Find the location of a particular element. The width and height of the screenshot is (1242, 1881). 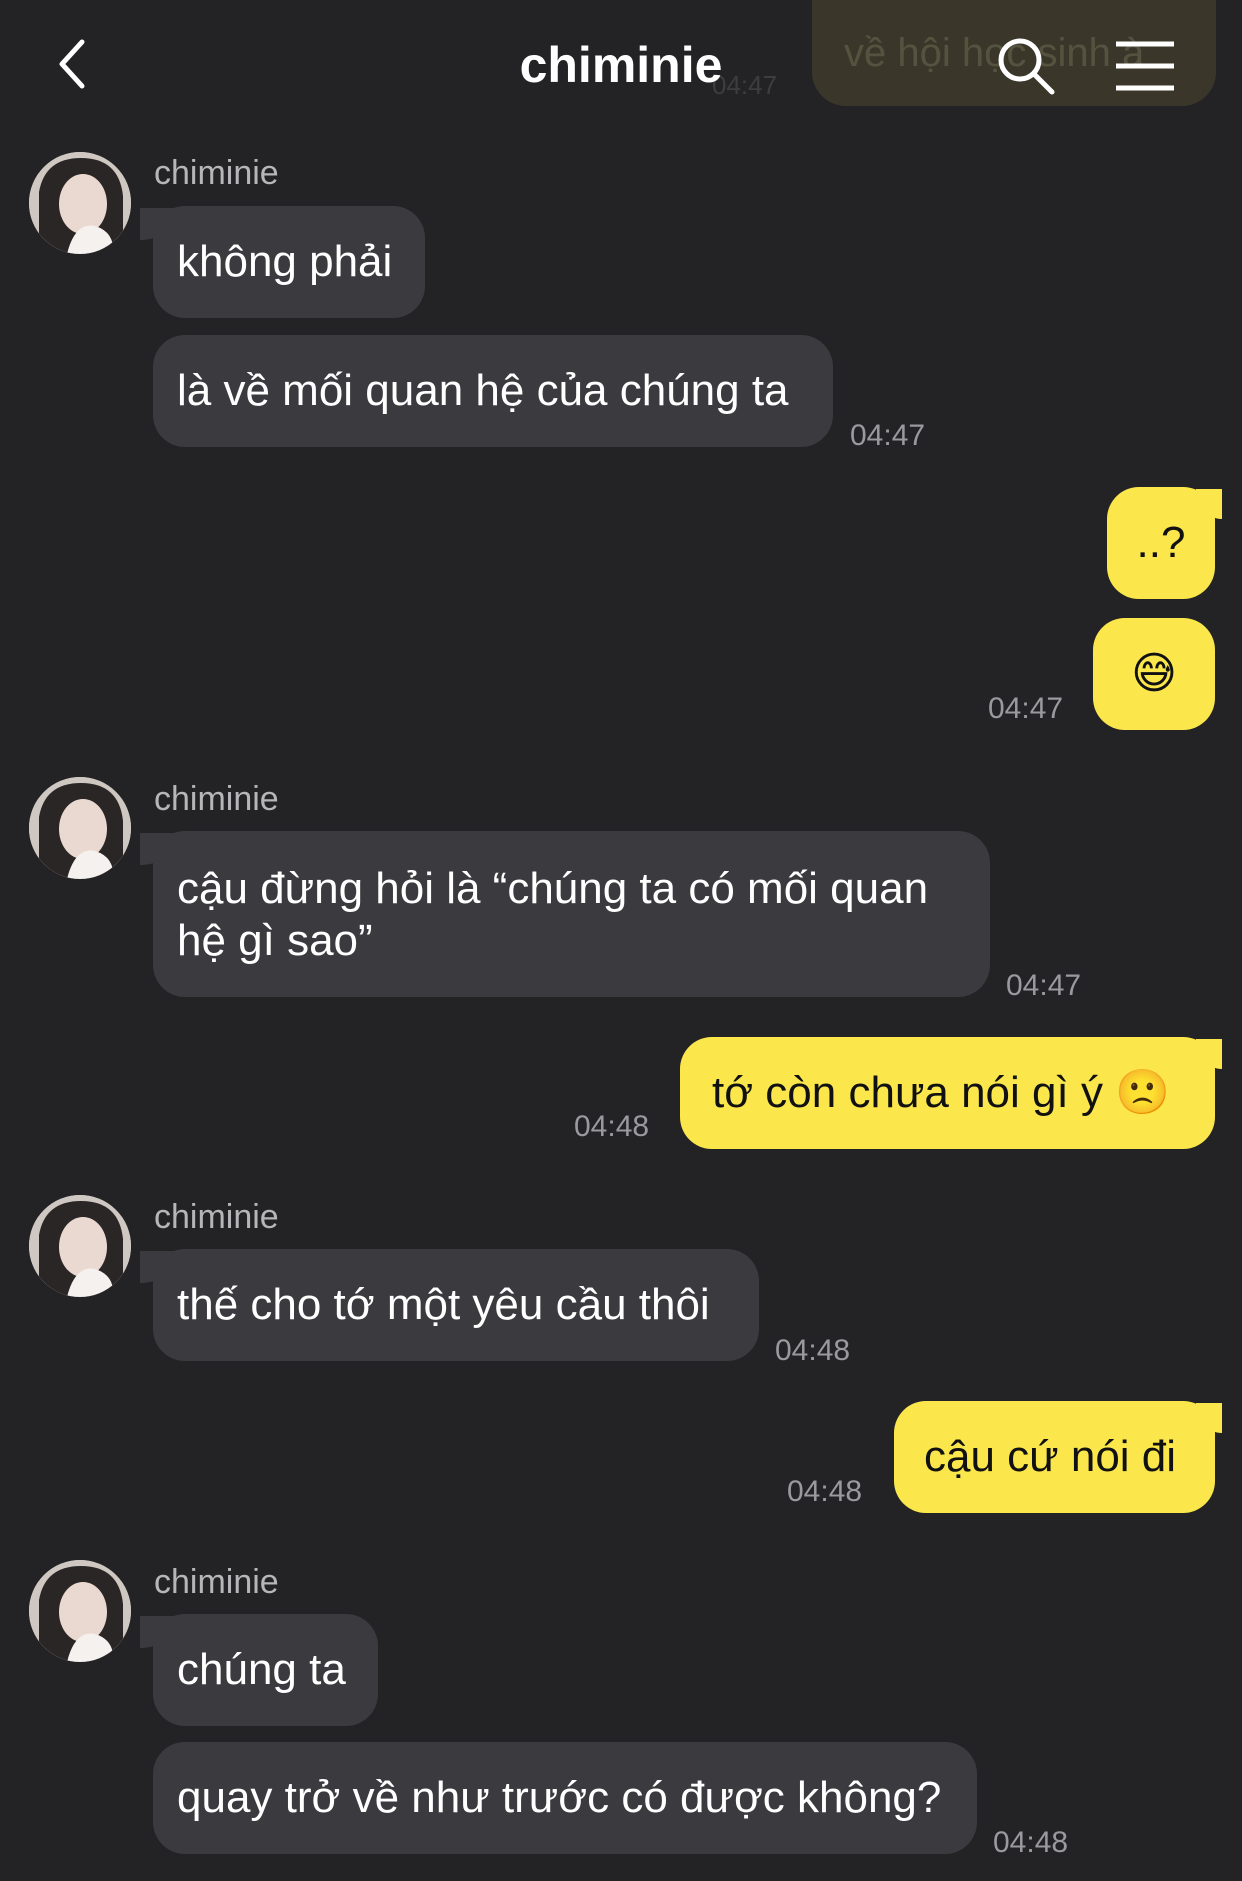

outgoing-message-bubble: cậu cứ nói đi is located at coordinates (1054, 1457).